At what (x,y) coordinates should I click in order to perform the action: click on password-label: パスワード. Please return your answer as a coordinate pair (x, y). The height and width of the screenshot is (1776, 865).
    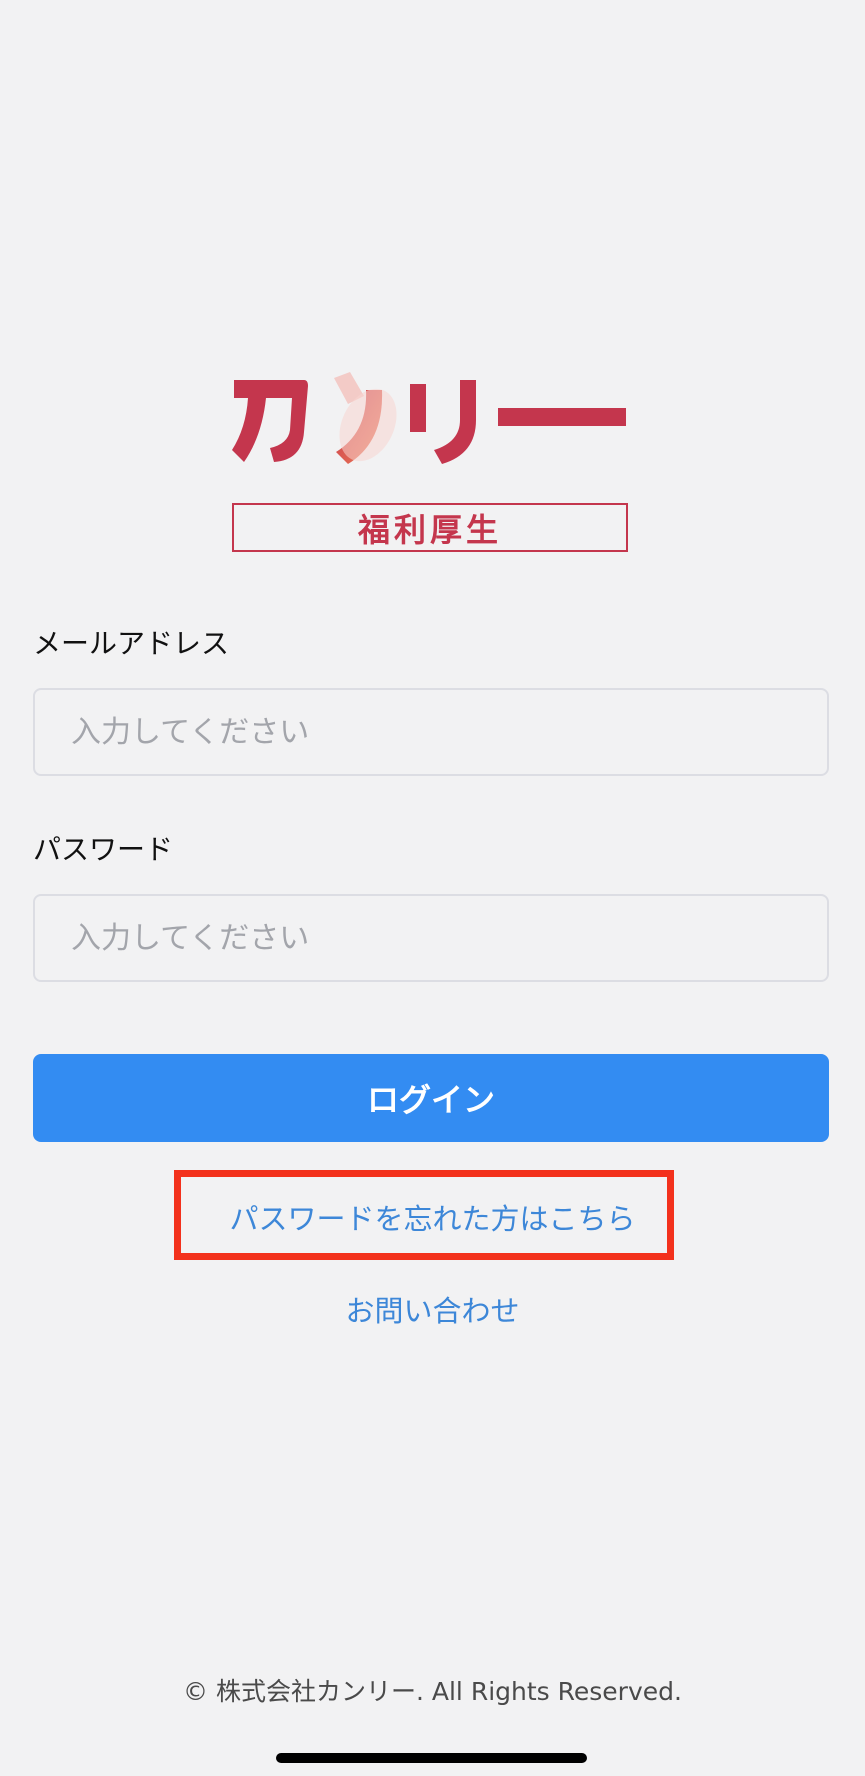
    Looking at the image, I should click on (103, 849).